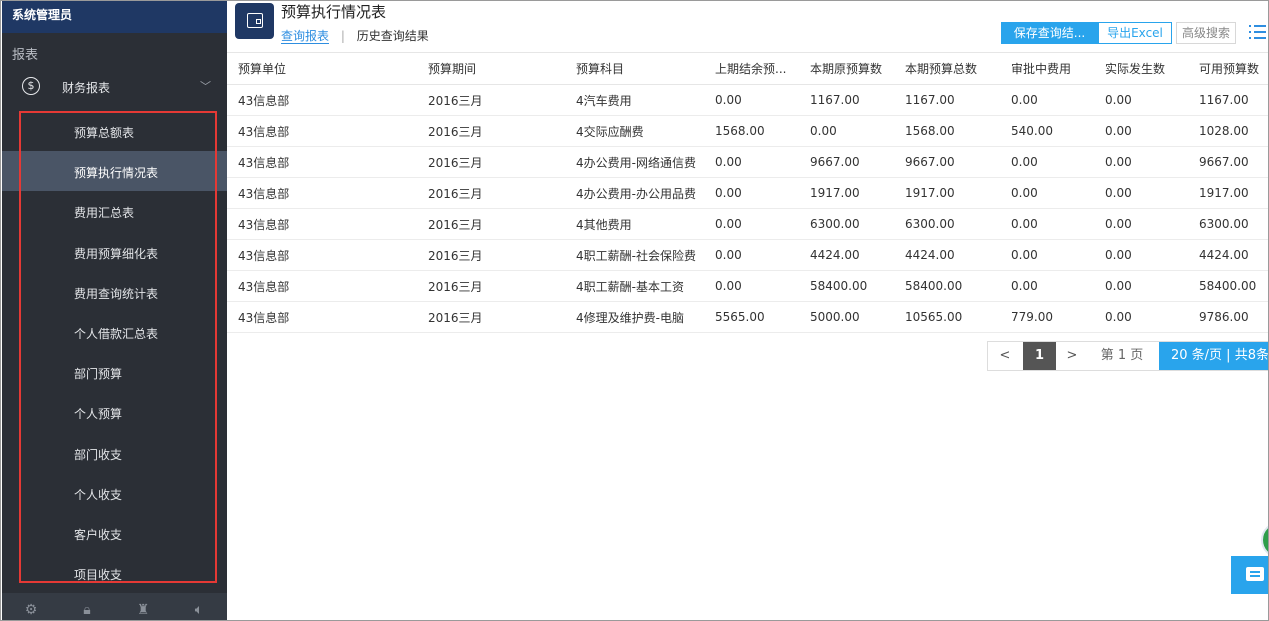 The height and width of the screenshot is (621, 1269). I want to click on current-user: 系统管理员, so click(114, 17).